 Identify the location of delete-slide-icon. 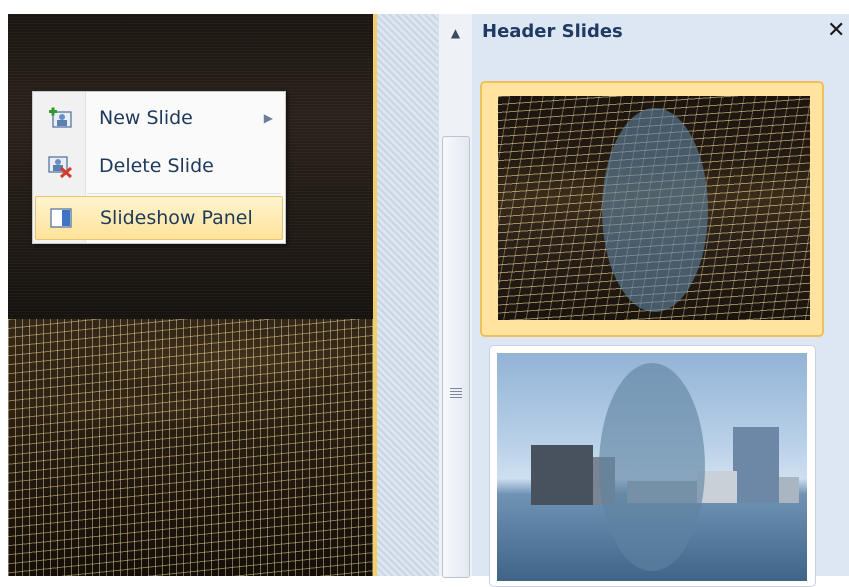
(60, 166).